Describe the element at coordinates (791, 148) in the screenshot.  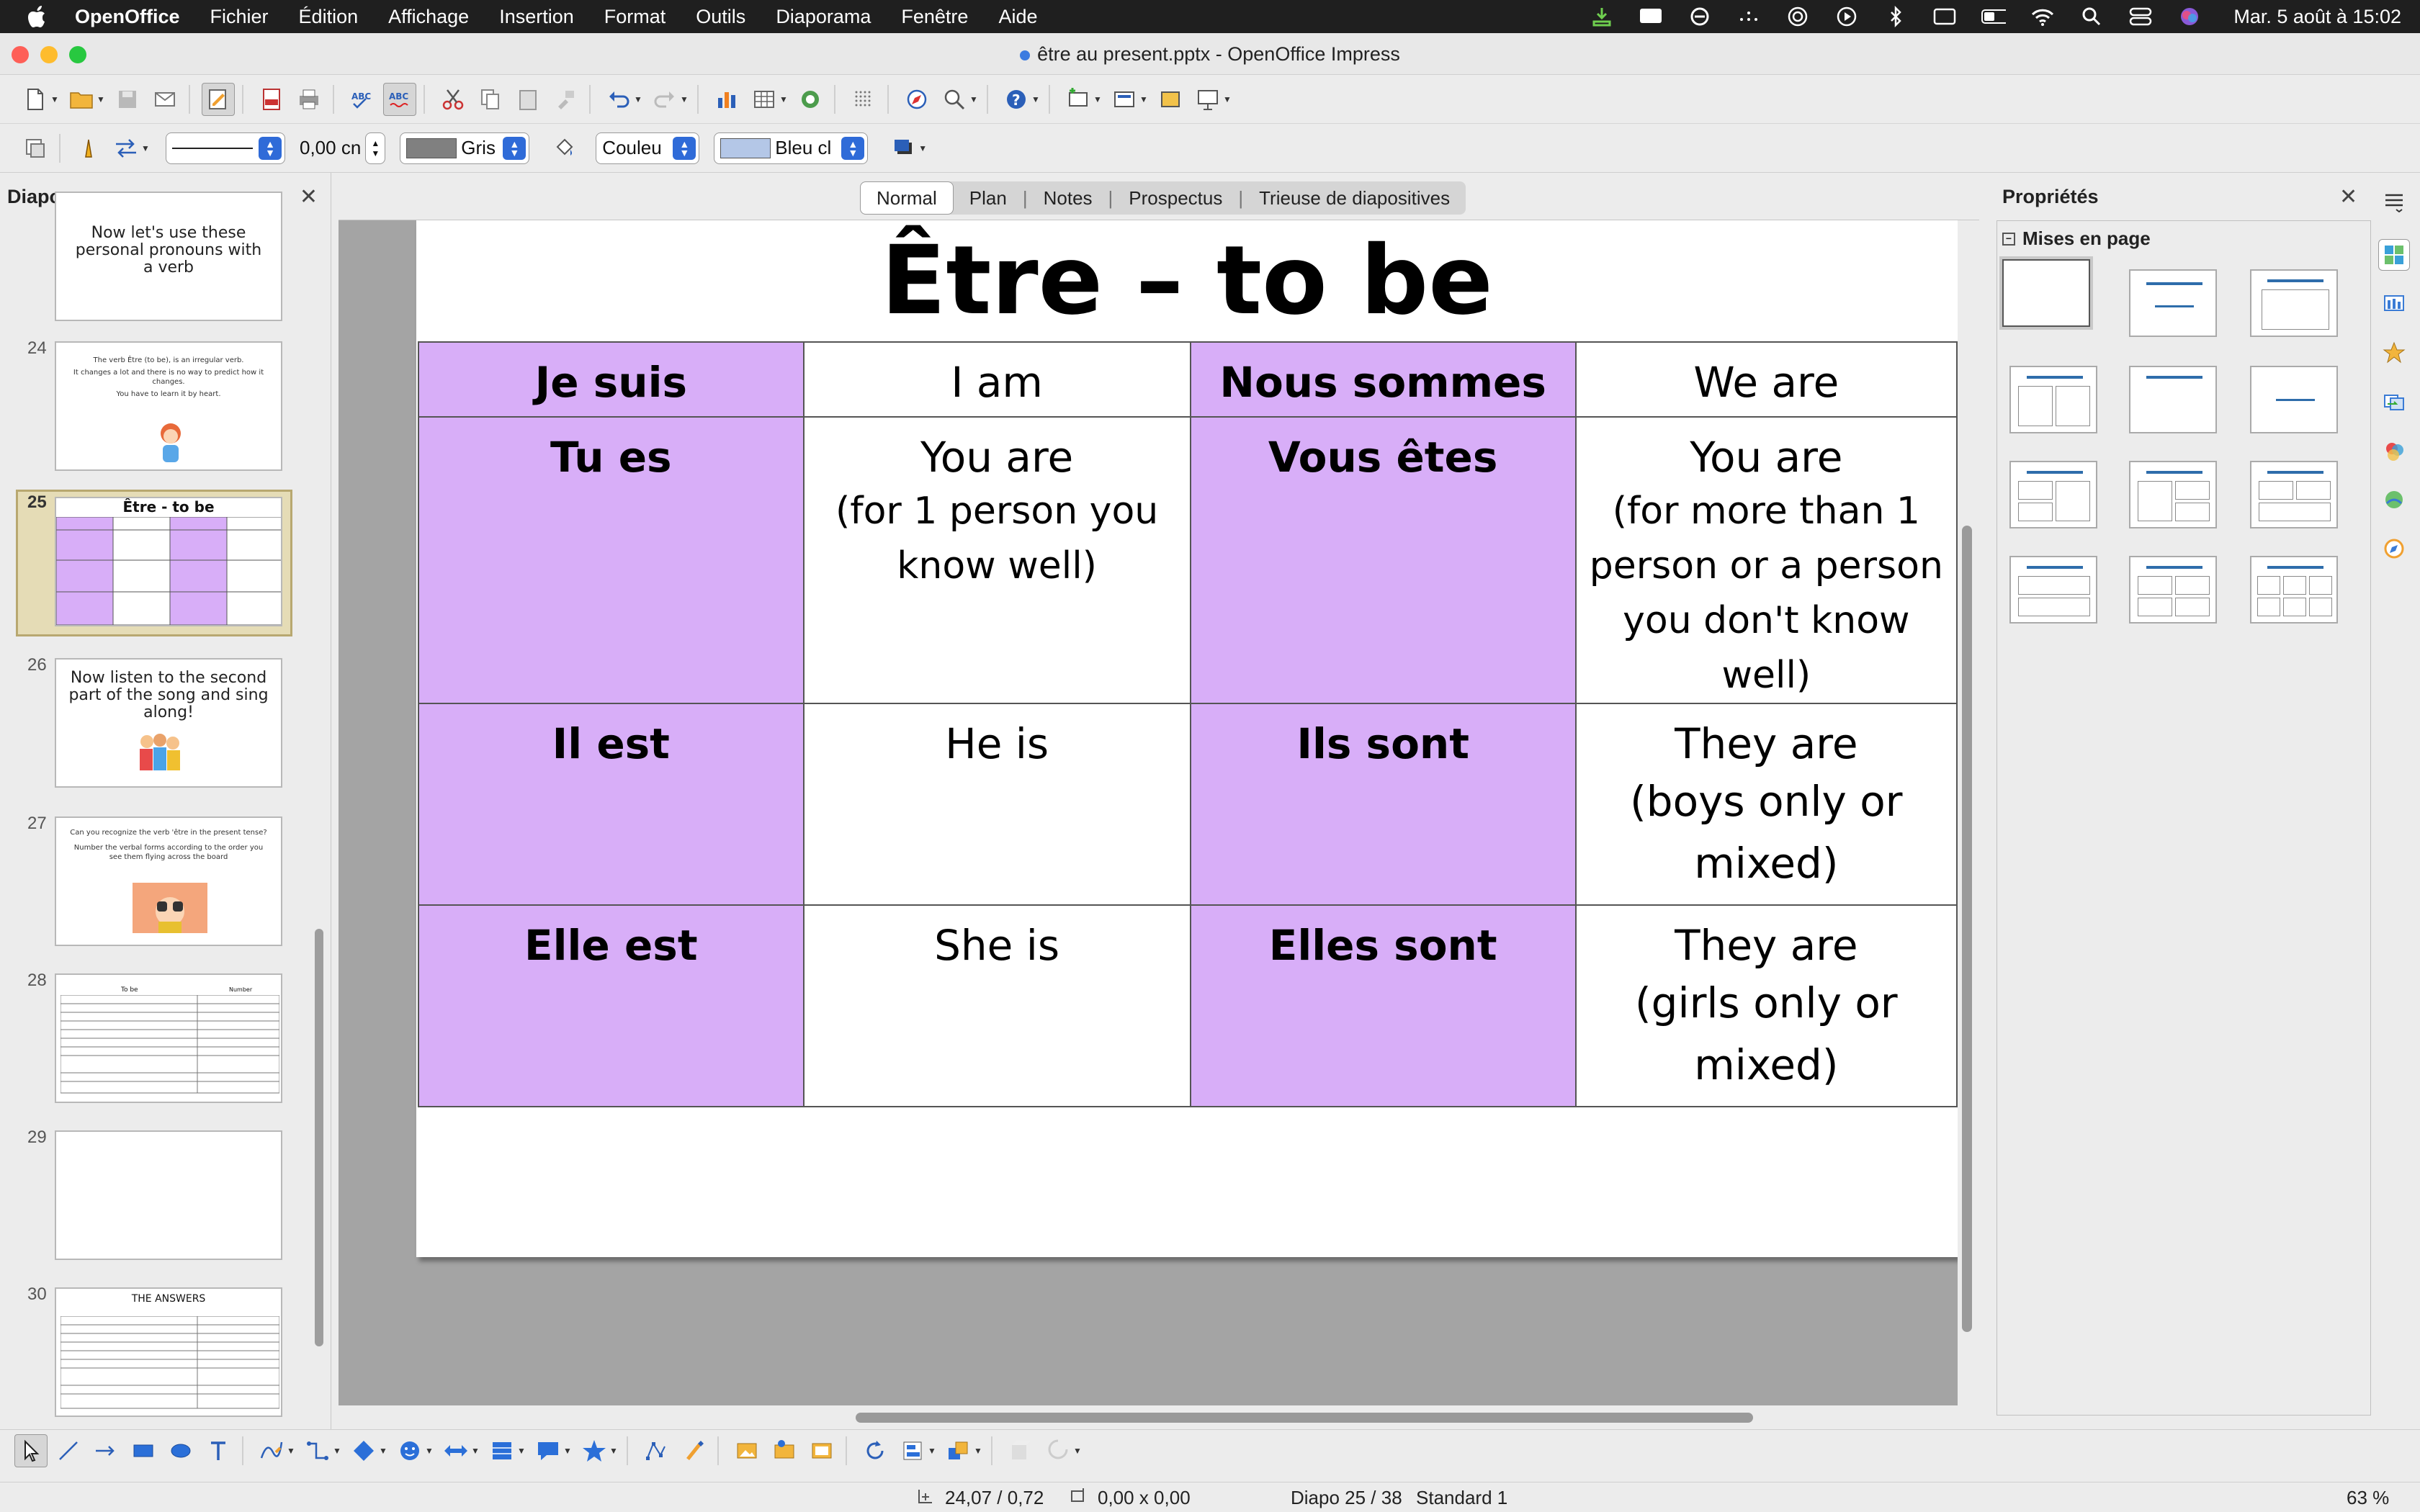
I see `fill-color-select: Bleu cl ▲ ▼` at that location.